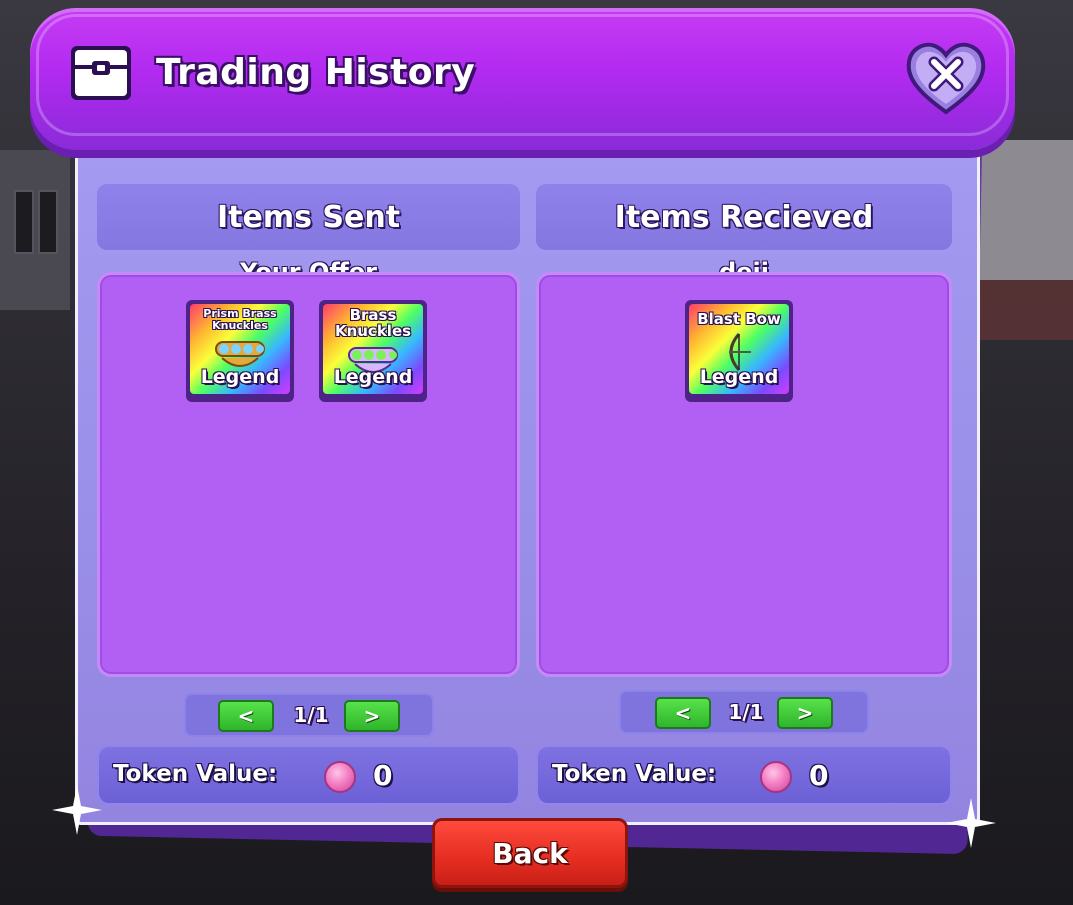 Image resolution: width=1073 pixels, height=905 pixels. What do you see at coordinates (373, 323) in the screenshot?
I see `item-name: Brass Knuckles` at bounding box center [373, 323].